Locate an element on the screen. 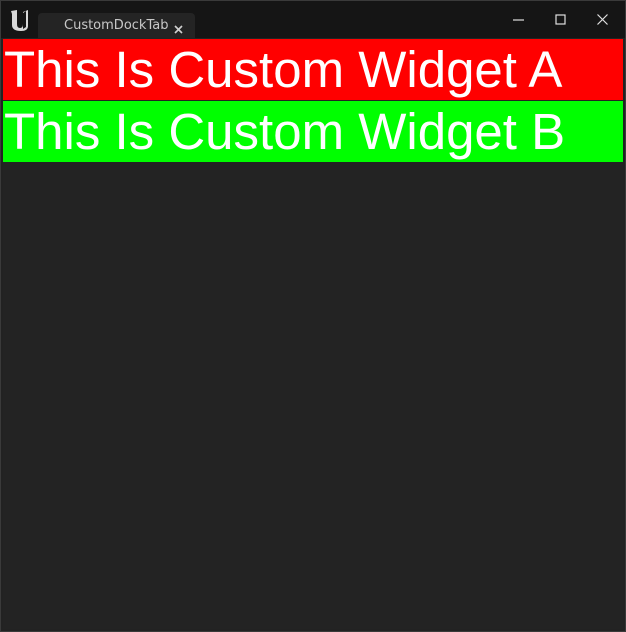 The height and width of the screenshot is (632, 626). tab-custom-dock: CustomDockTab is located at coordinates (116, 25).